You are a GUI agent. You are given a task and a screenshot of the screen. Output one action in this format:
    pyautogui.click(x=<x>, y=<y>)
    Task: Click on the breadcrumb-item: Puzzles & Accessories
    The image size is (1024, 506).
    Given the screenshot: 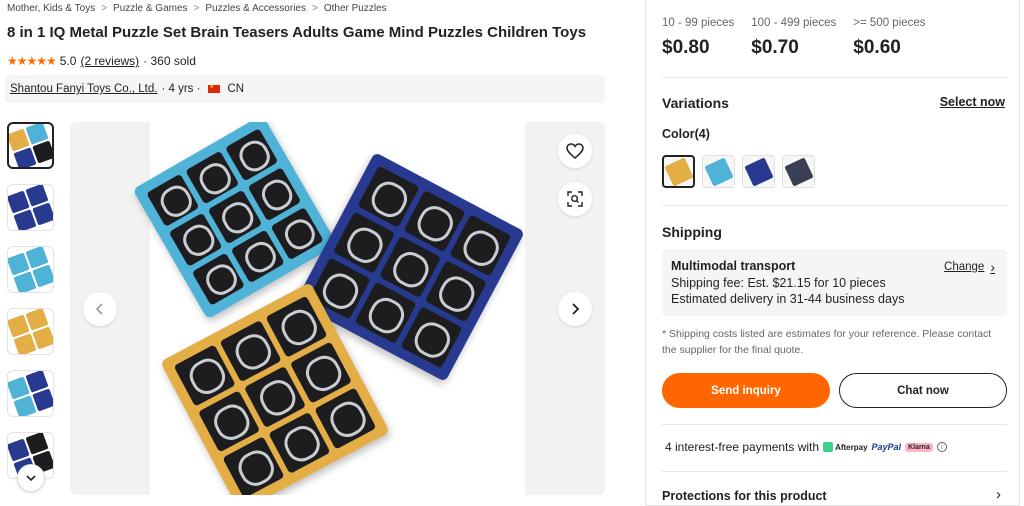 What is the action you would take?
    pyautogui.click(x=255, y=8)
    